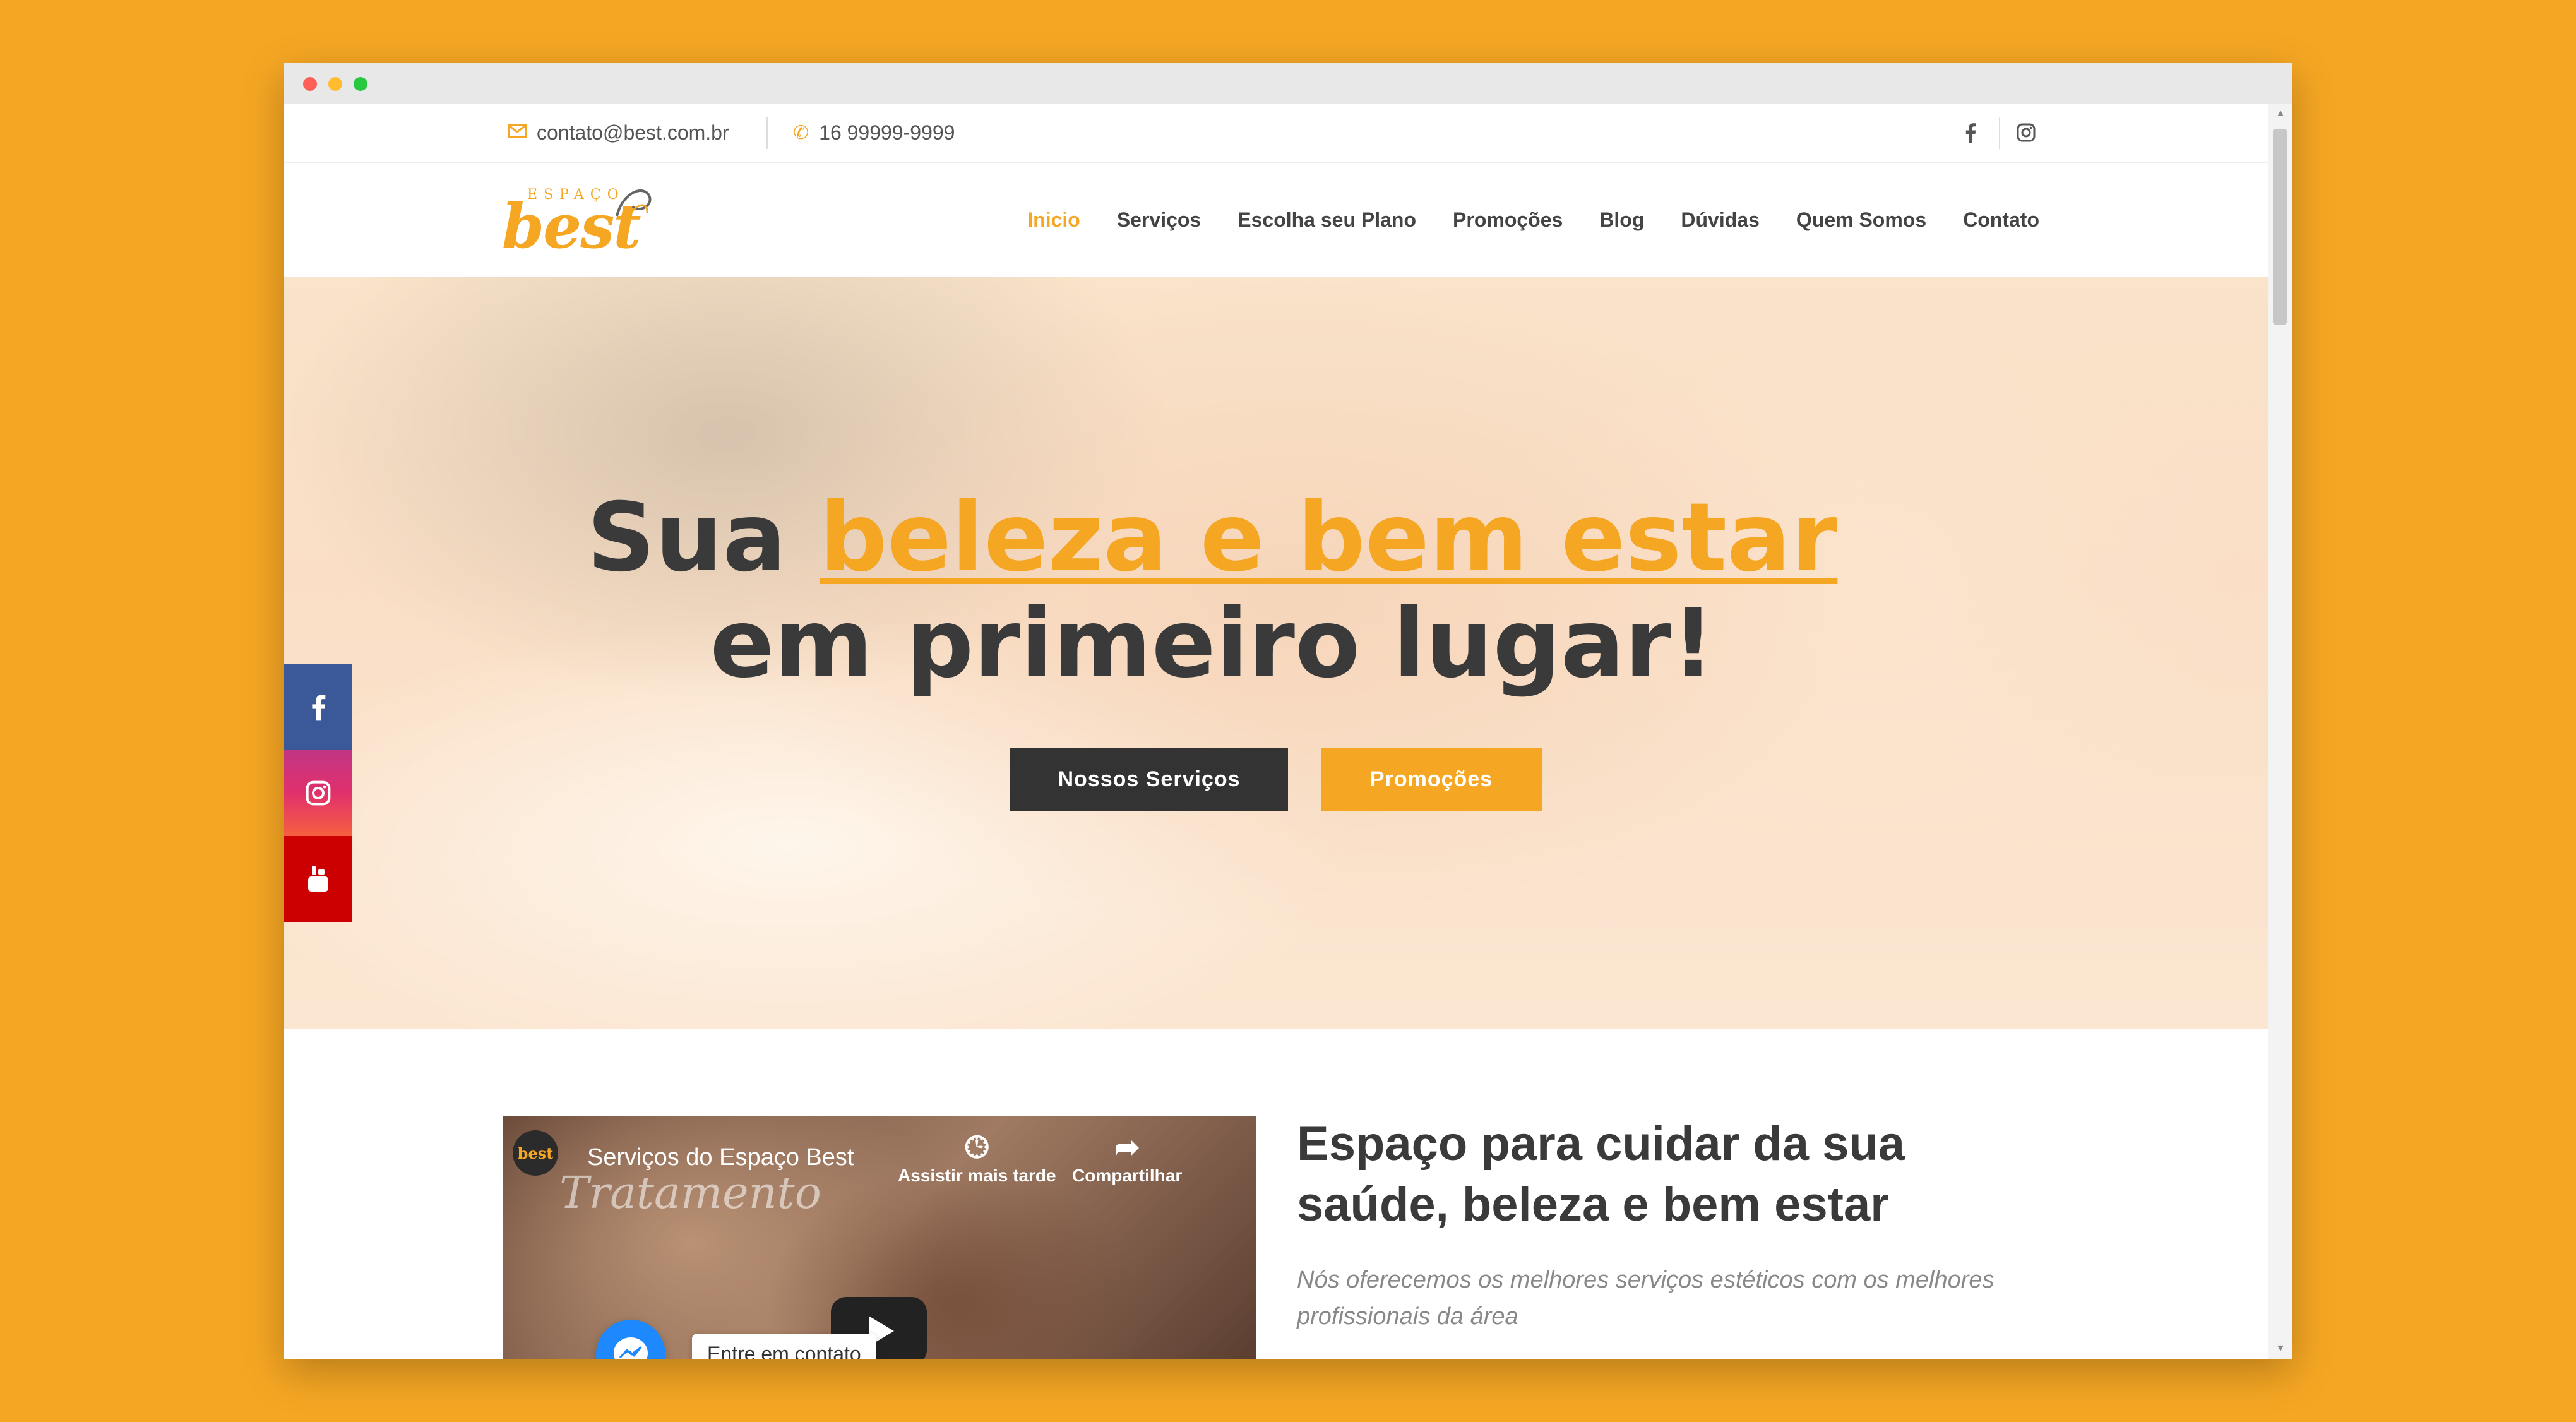 This screenshot has height=1422, width=2576. Describe the element at coordinates (977, 1175) in the screenshot. I see `watch-later-label: Assistir mais tarde` at that location.